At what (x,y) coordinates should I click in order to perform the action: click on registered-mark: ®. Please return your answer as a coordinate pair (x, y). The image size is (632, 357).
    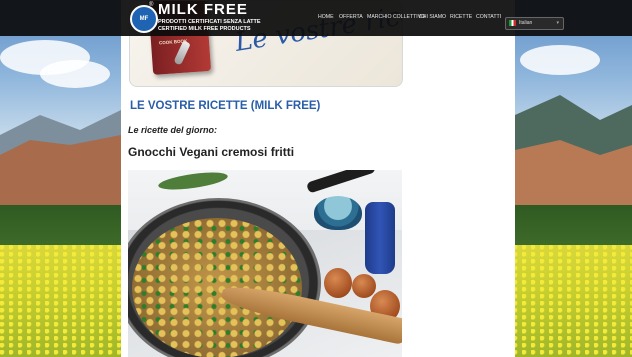
    Looking at the image, I should click on (151, 5).